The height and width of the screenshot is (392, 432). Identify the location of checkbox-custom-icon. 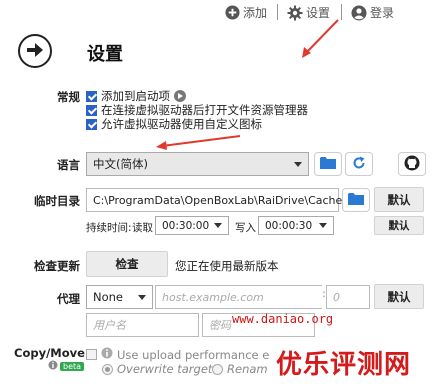
(91, 124).